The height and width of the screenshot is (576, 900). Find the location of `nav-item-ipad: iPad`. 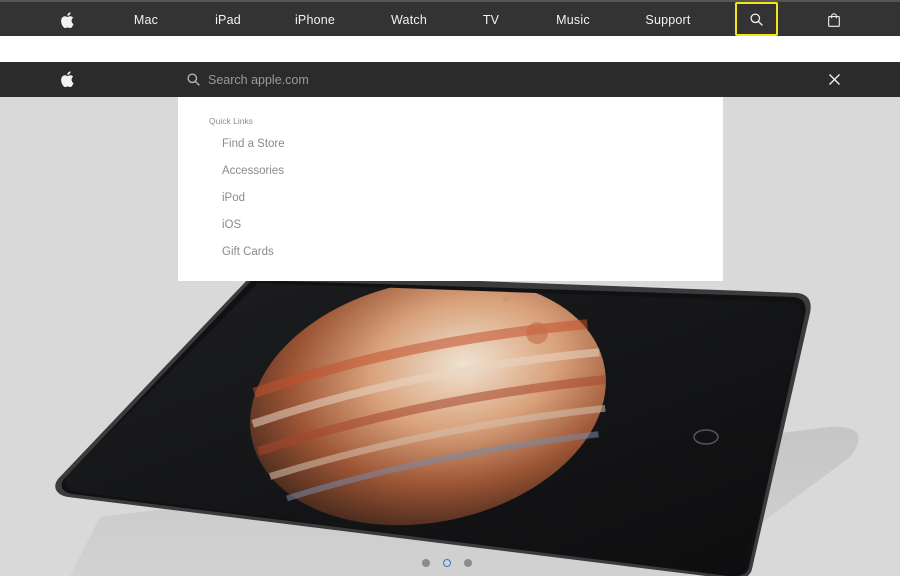

nav-item-ipad: iPad is located at coordinates (228, 20).